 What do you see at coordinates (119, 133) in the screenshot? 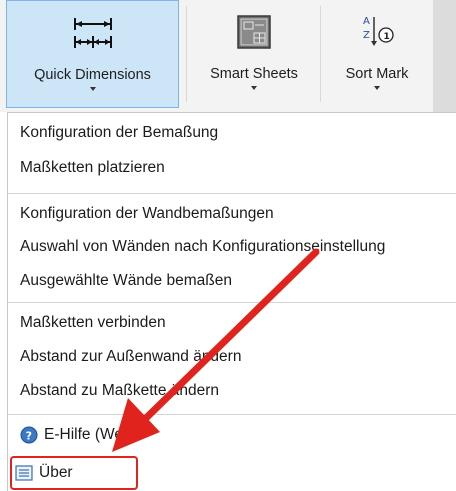
I see `menu-item-configure-dimensioning: Konfiguration der Bemaßung` at bounding box center [119, 133].